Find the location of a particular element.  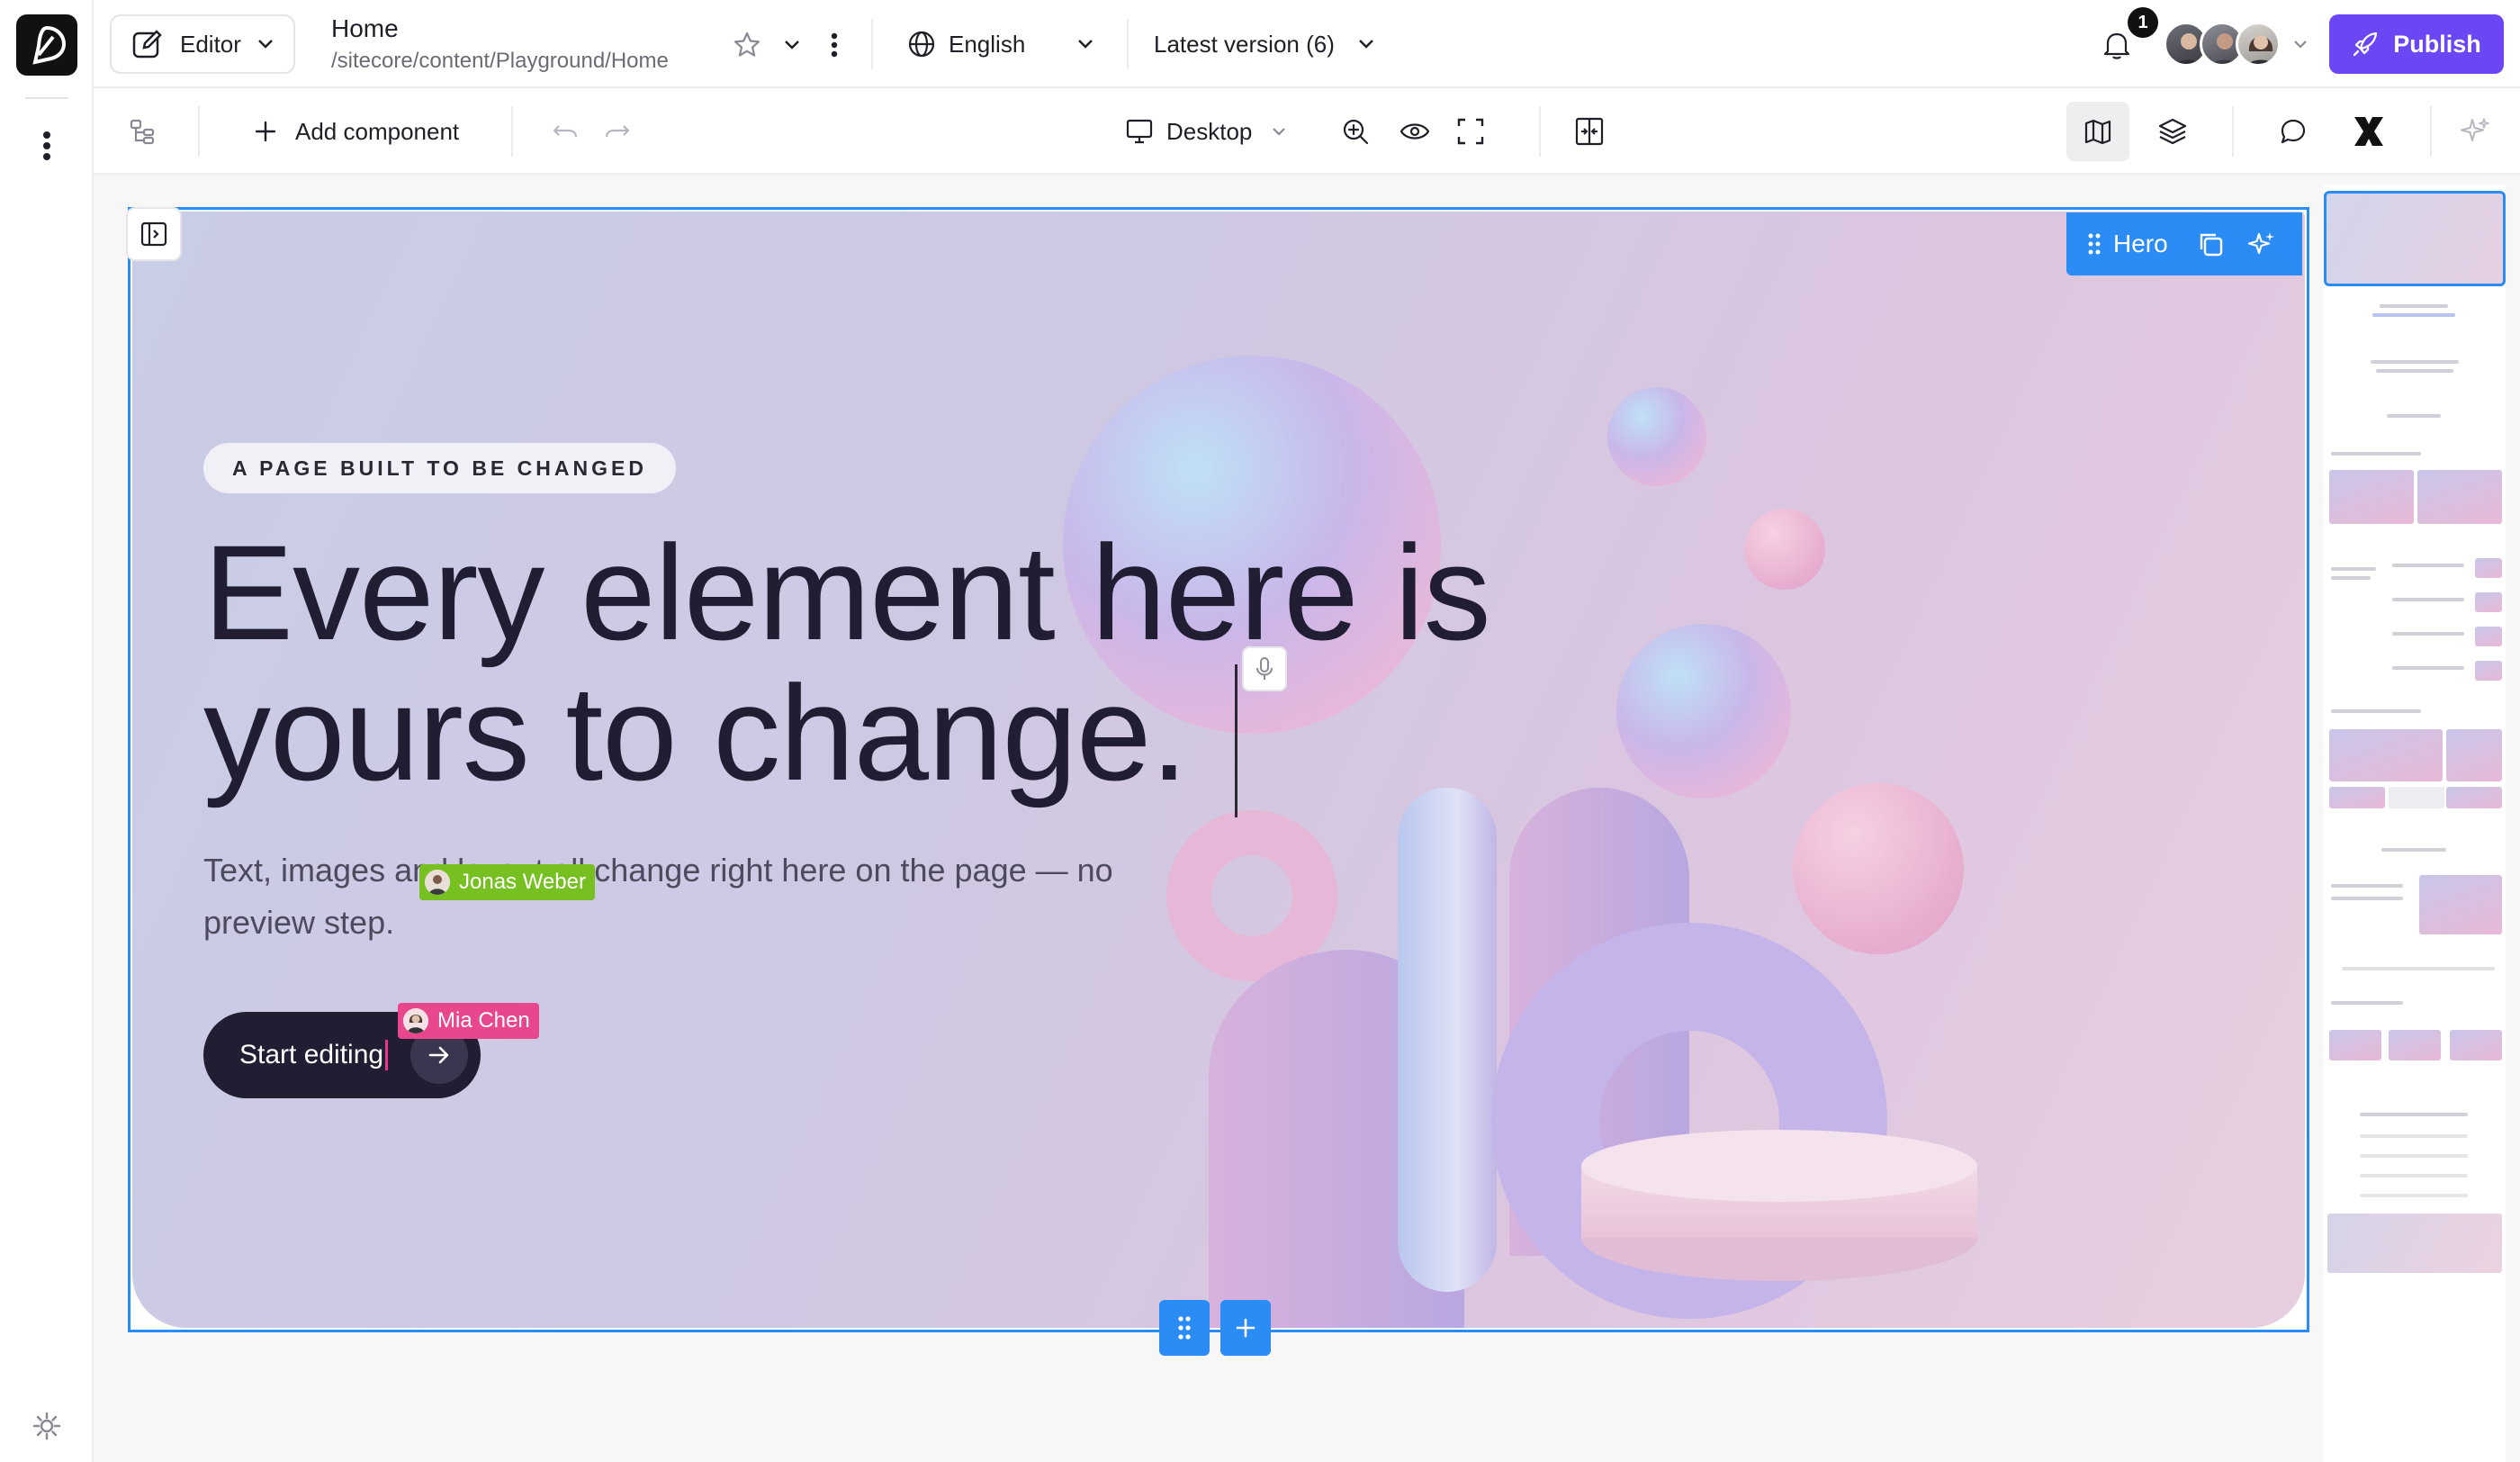

add-component-label: Add component is located at coordinates (377, 131).